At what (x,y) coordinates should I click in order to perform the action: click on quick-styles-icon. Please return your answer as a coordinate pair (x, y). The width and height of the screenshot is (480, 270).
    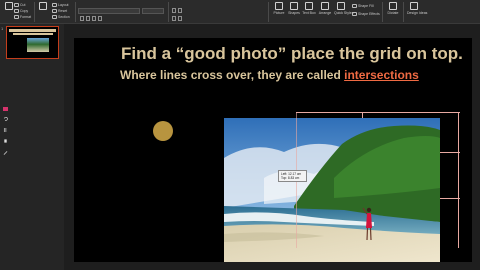
    Looking at the image, I should click on (341, 6).